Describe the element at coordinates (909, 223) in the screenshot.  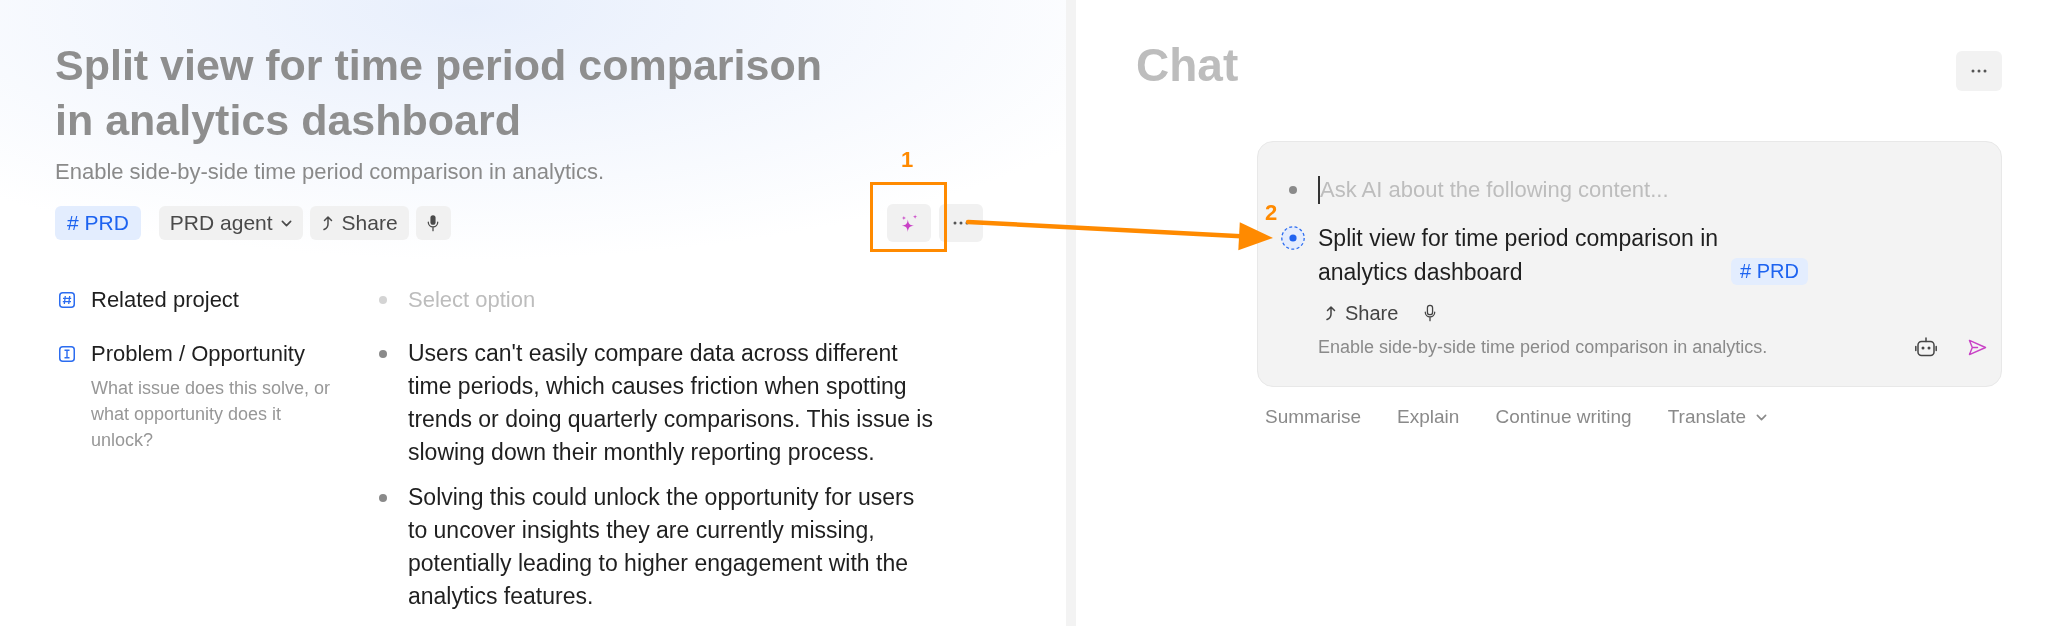
I see `ai-button` at that location.